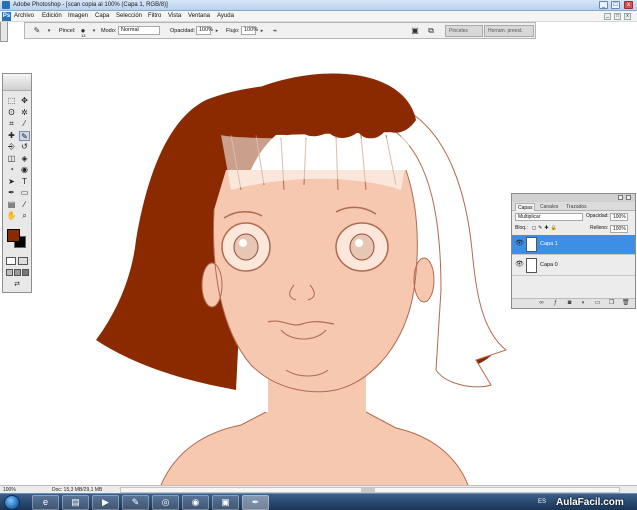 The image size is (637, 510). What do you see at coordinates (243, 243) in the screenshot?
I see `left-pupil-highlight` at bounding box center [243, 243].